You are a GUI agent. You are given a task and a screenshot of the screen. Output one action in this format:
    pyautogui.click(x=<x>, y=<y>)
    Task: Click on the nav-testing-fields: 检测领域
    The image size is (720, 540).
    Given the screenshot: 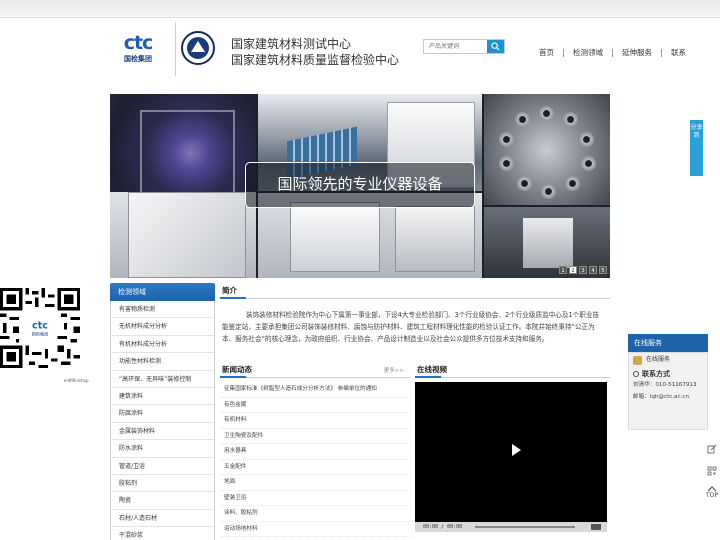 What is the action you would take?
    pyautogui.click(x=588, y=53)
    